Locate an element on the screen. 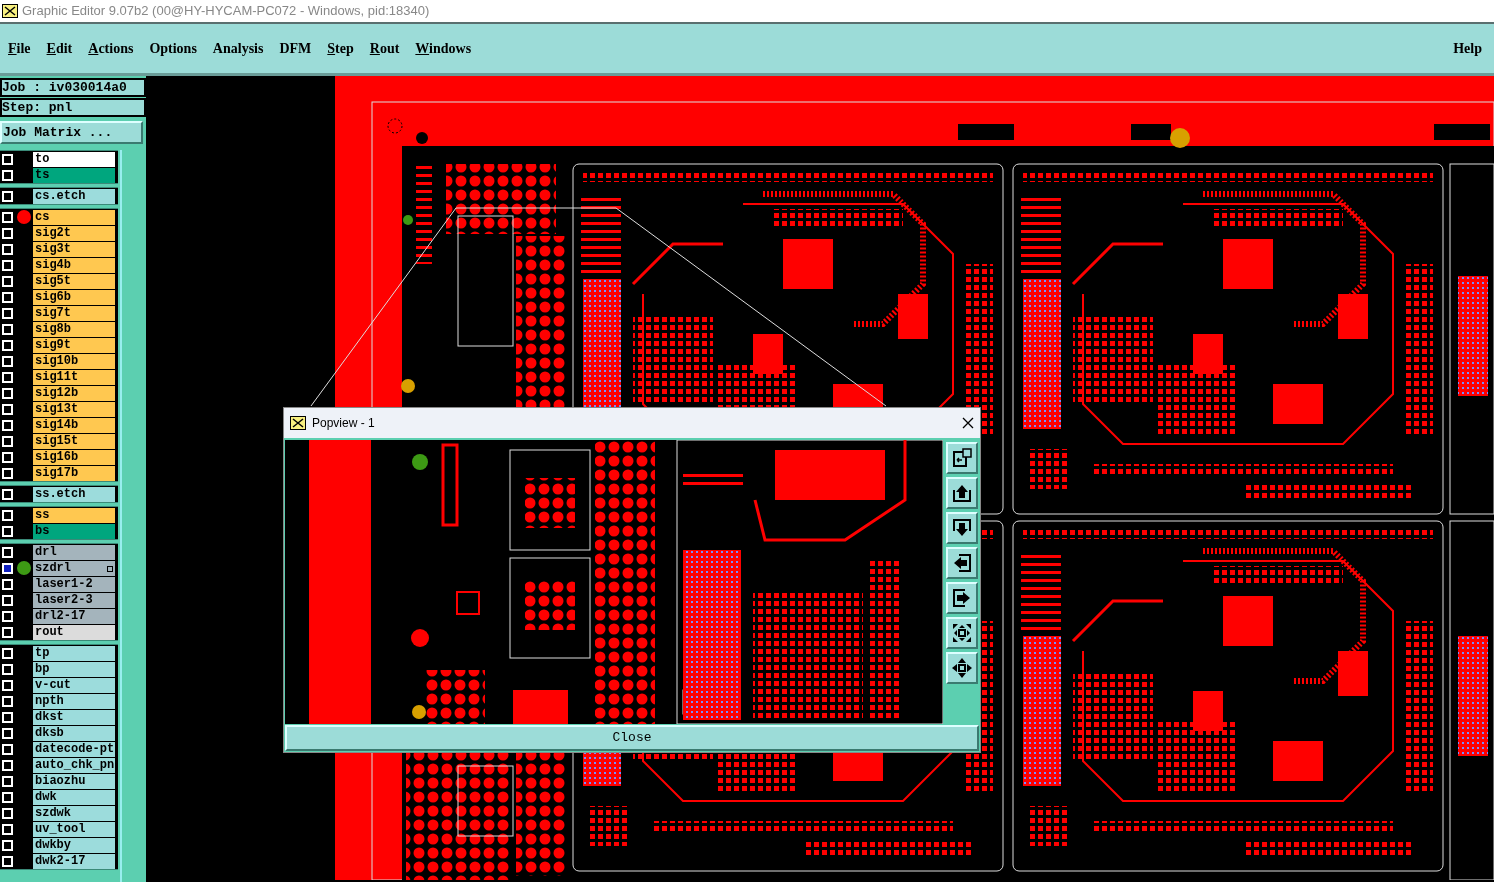 The height and width of the screenshot is (882, 1494). layer-name: sig8b is located at coordinates (74, 329).